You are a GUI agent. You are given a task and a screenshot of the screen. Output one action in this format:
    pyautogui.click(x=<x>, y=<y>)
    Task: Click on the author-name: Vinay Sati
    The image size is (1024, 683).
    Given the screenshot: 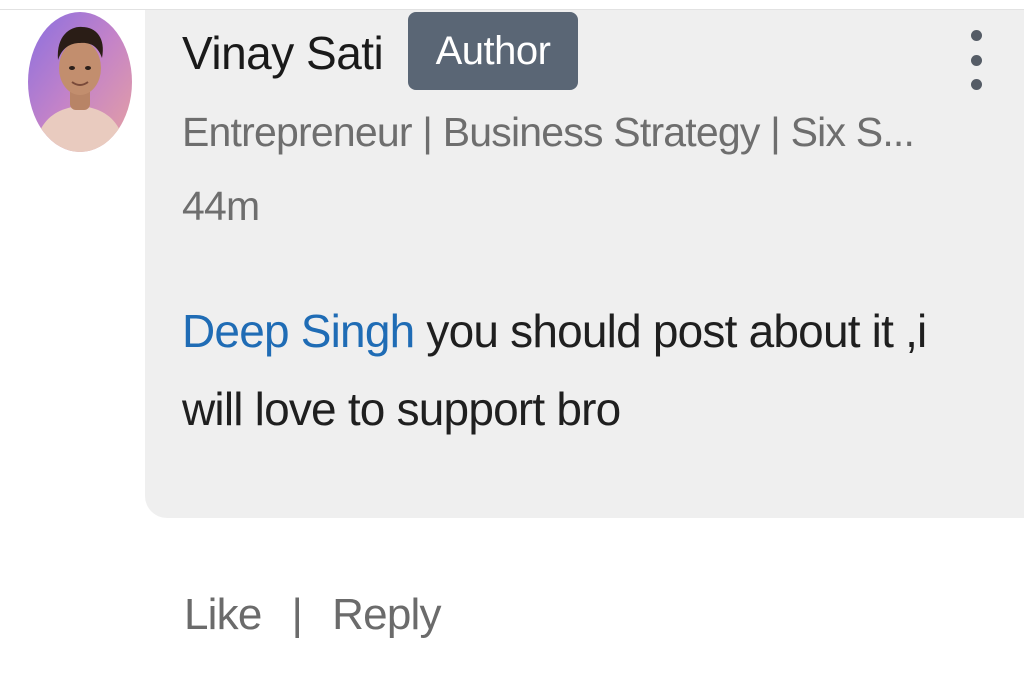 What is the action you would take?
    pyautogui.click(x=283, y=53)
    